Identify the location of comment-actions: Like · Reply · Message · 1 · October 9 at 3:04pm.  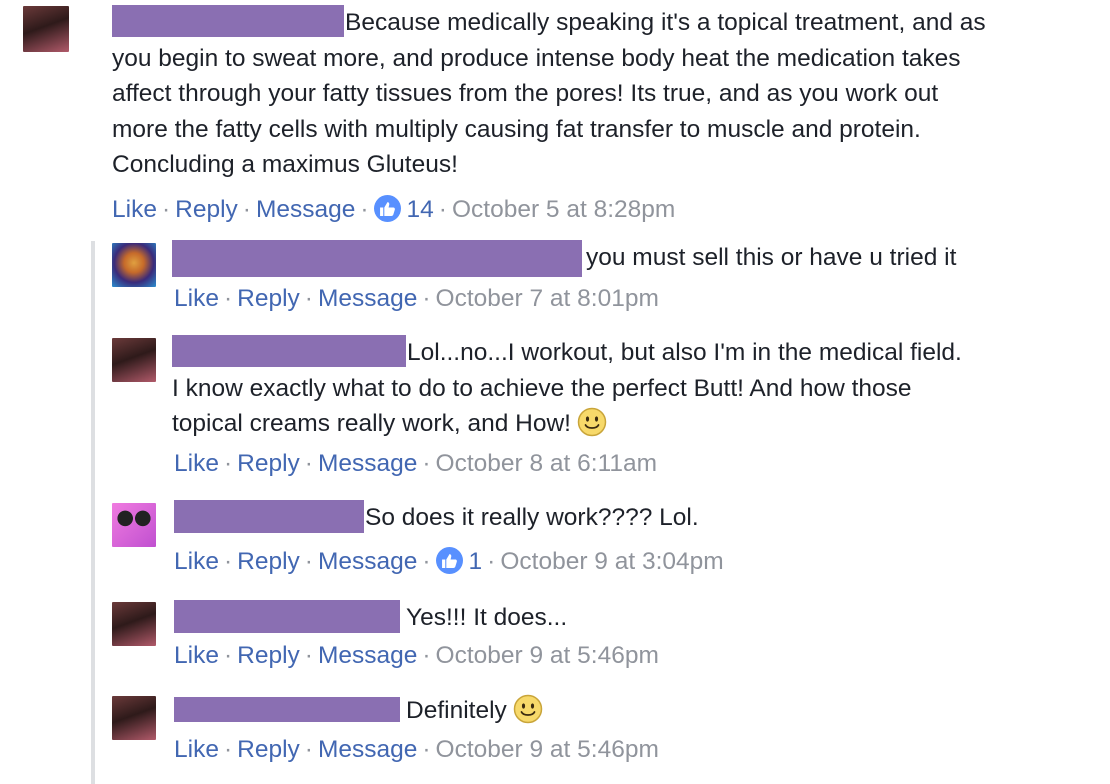
(449, 561).